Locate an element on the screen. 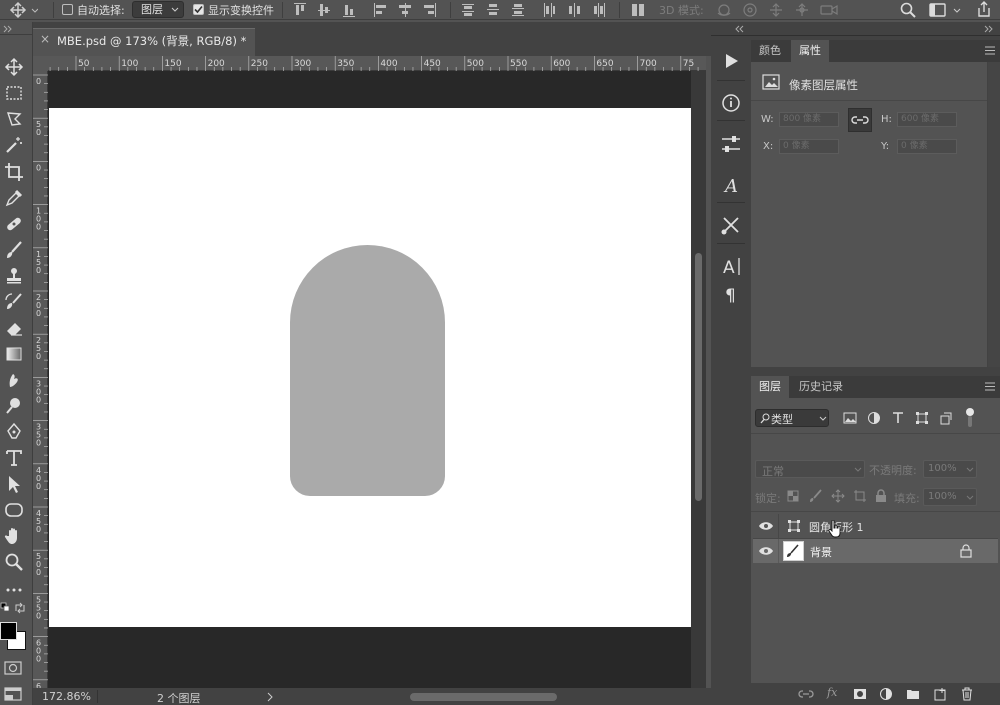 The width and height of the screenshot is (1000, 705). lock-transparent-icon is located at coordinates (793, 496).